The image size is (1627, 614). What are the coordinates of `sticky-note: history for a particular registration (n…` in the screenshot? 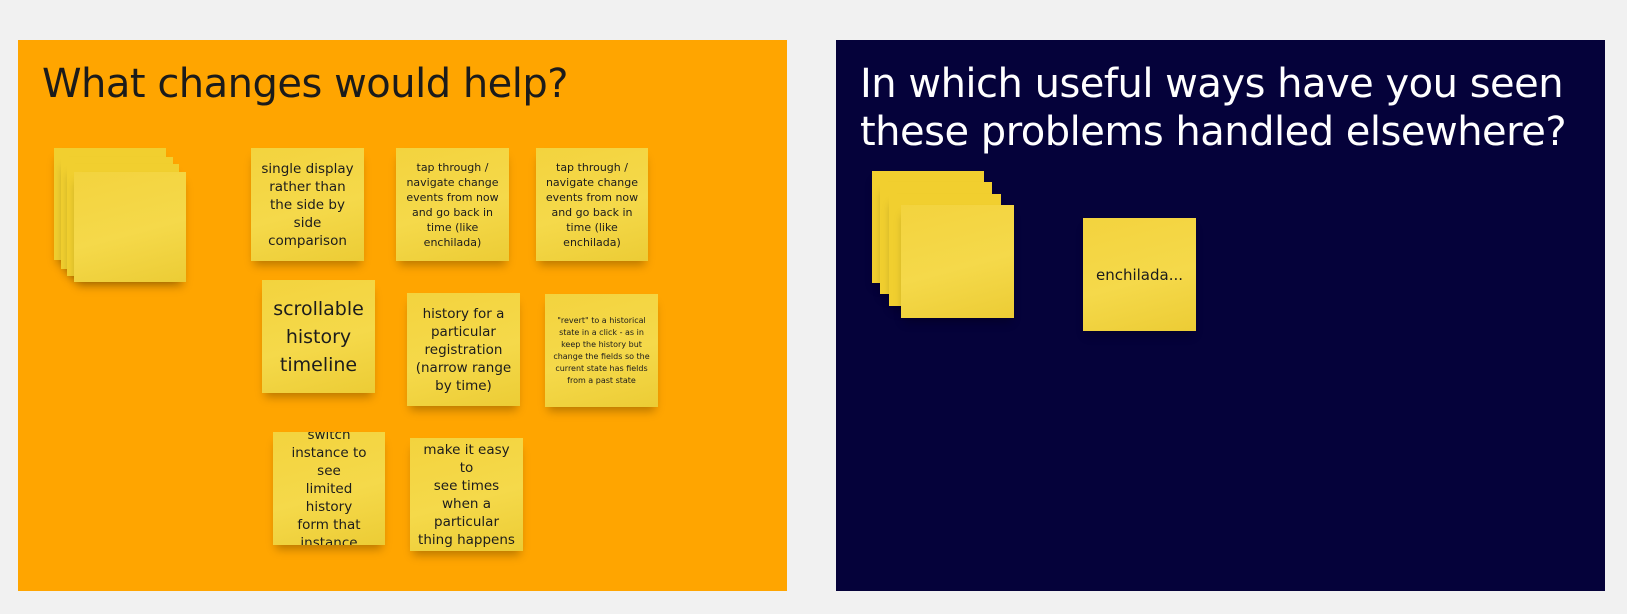 It's located at (463, 349).